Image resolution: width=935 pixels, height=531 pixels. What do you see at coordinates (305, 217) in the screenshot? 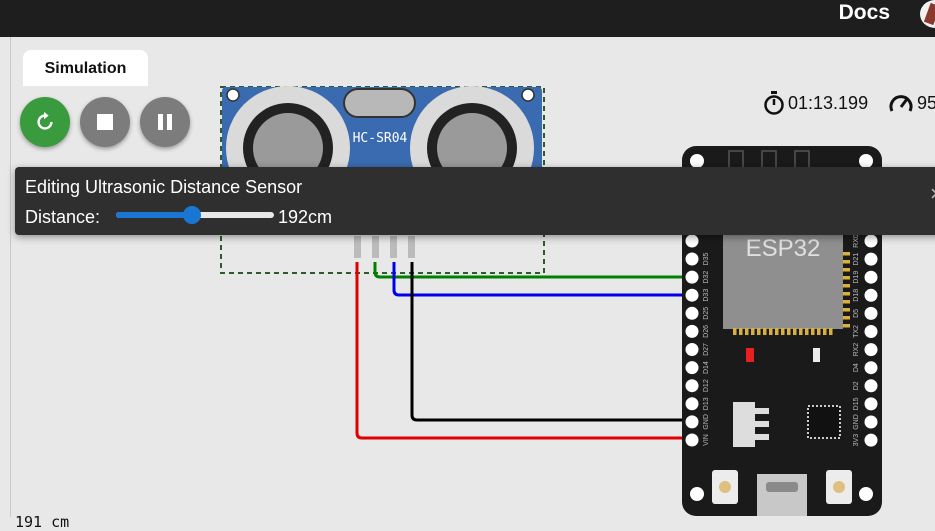
I see `distance-value: 192cm` at bounding box center [305, 217].